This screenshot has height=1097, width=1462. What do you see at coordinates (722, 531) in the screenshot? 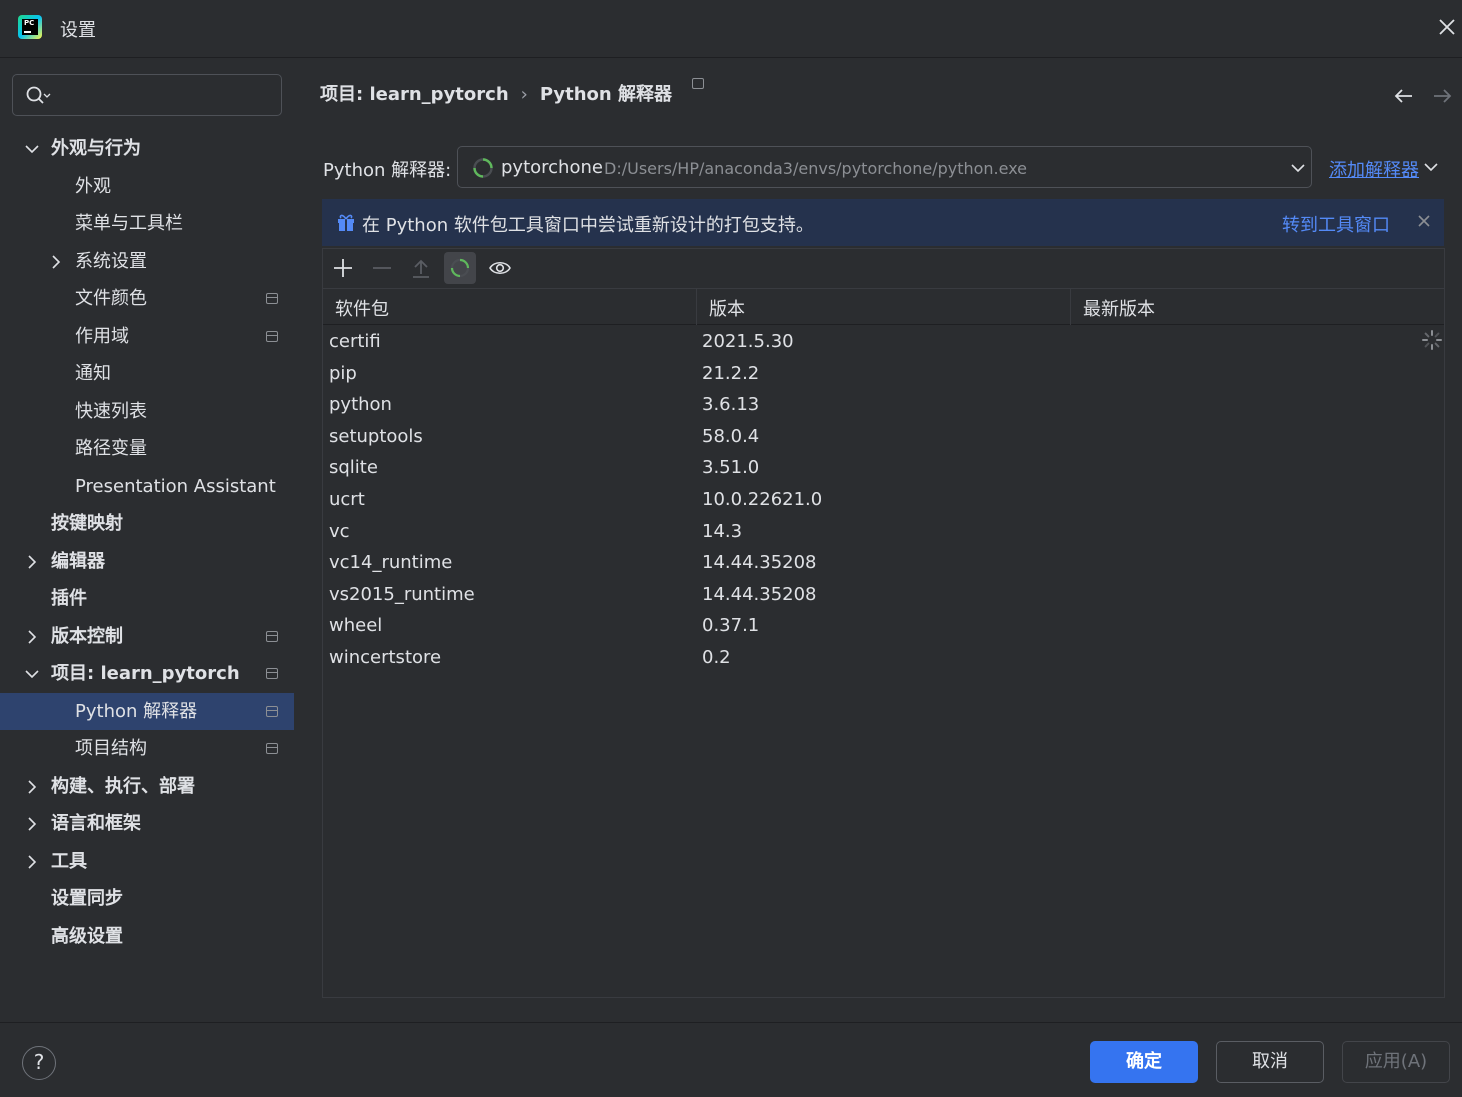
I see `package-version-cell: 14.3` at bounding box center [722, 531].